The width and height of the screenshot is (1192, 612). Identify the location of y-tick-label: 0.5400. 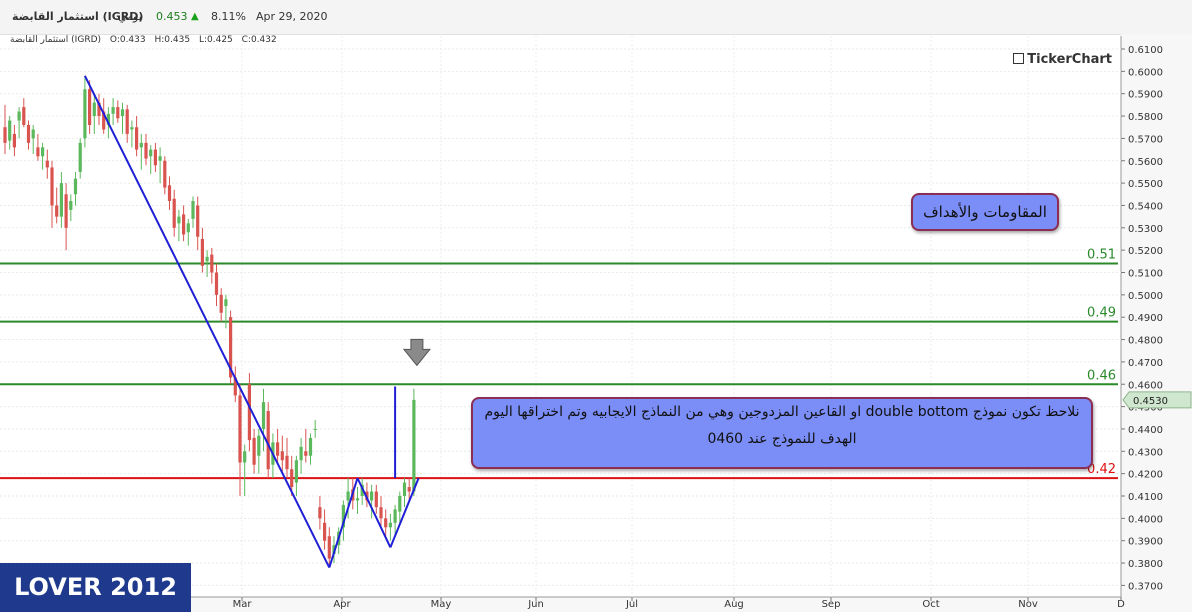
(1145, 206).